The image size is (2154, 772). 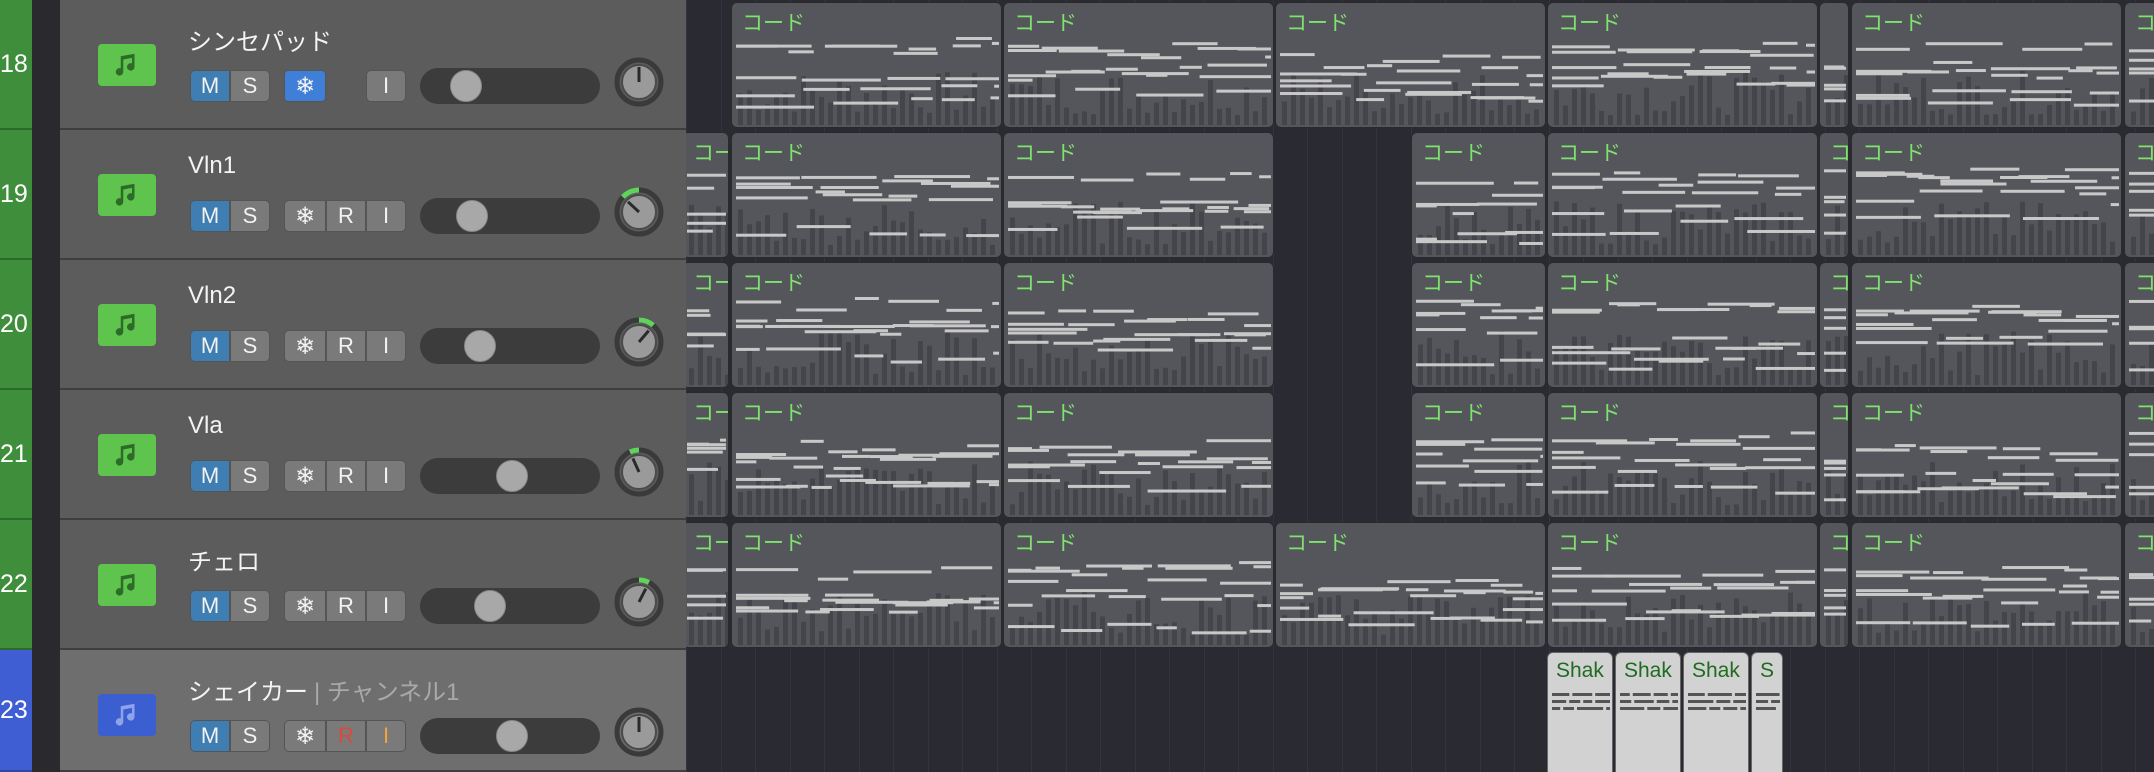 I want to click on track-name: シンセパッド, so click(x=260, y=39).